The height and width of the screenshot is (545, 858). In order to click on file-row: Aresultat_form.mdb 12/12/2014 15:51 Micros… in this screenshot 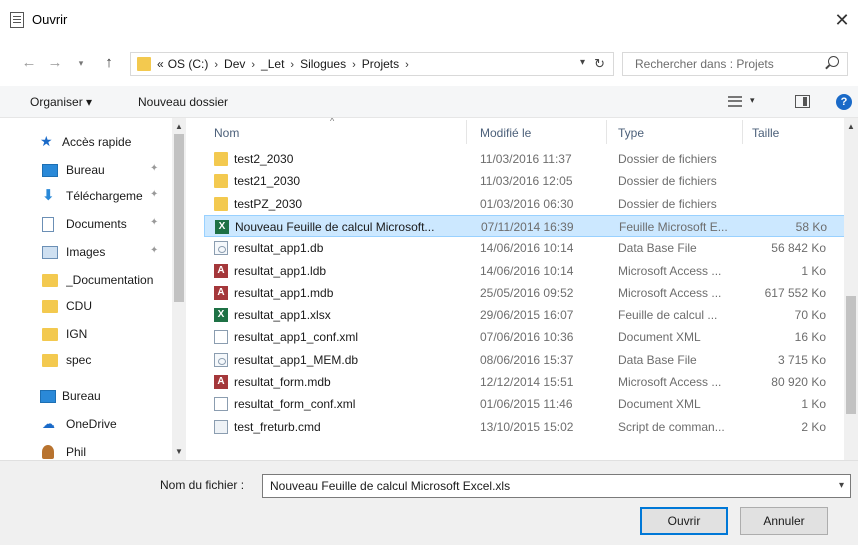, I will do `click(531, 382)`.